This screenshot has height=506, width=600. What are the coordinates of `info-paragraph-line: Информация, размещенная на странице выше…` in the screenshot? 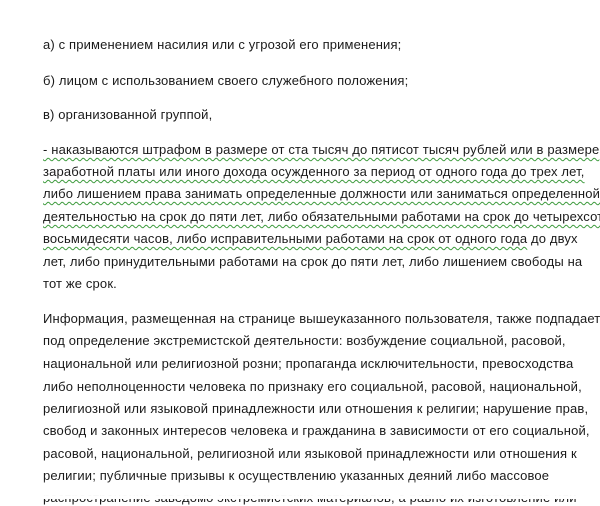 It's located at (321, 318).